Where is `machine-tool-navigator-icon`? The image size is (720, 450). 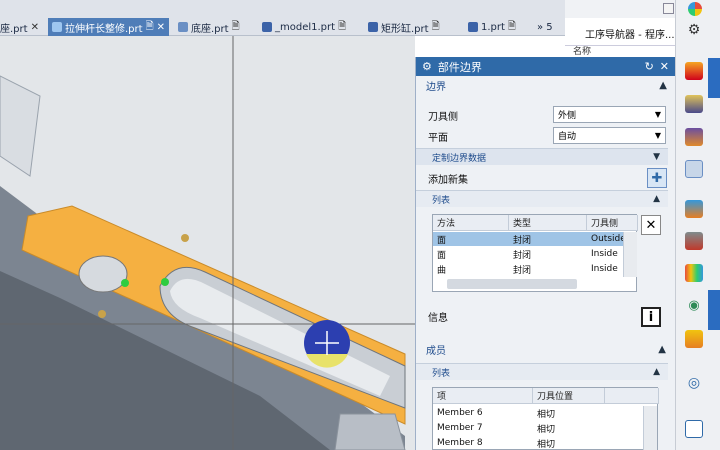 machine-tool-navigator-icon is located at coordinates (694, 209).